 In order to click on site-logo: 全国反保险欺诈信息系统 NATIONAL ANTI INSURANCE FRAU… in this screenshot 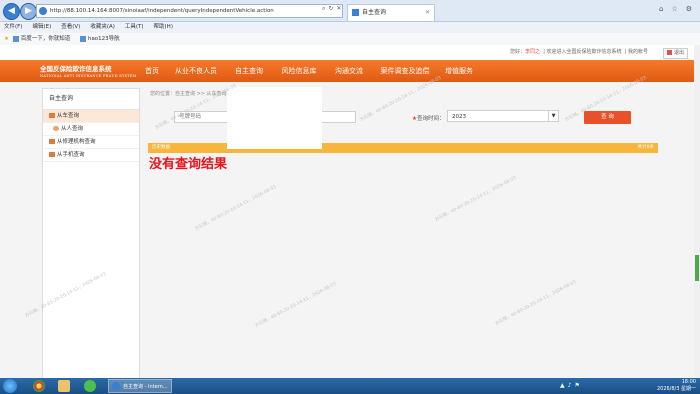, I will do `click(88, 70)`.